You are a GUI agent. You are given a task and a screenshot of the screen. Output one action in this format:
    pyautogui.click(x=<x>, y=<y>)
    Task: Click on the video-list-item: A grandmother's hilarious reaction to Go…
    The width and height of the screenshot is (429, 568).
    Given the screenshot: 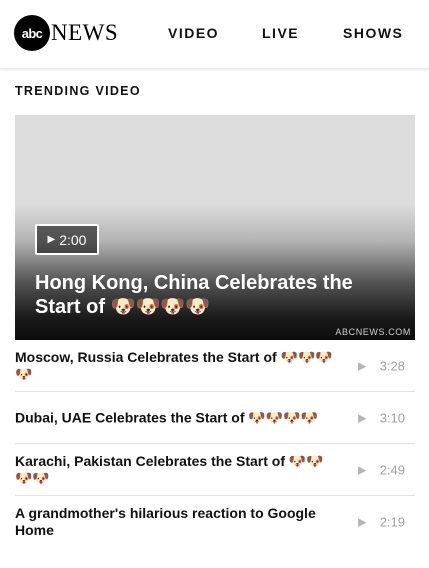 What is the action you would take?
    pyautogui.click(x=215, y=522)
    